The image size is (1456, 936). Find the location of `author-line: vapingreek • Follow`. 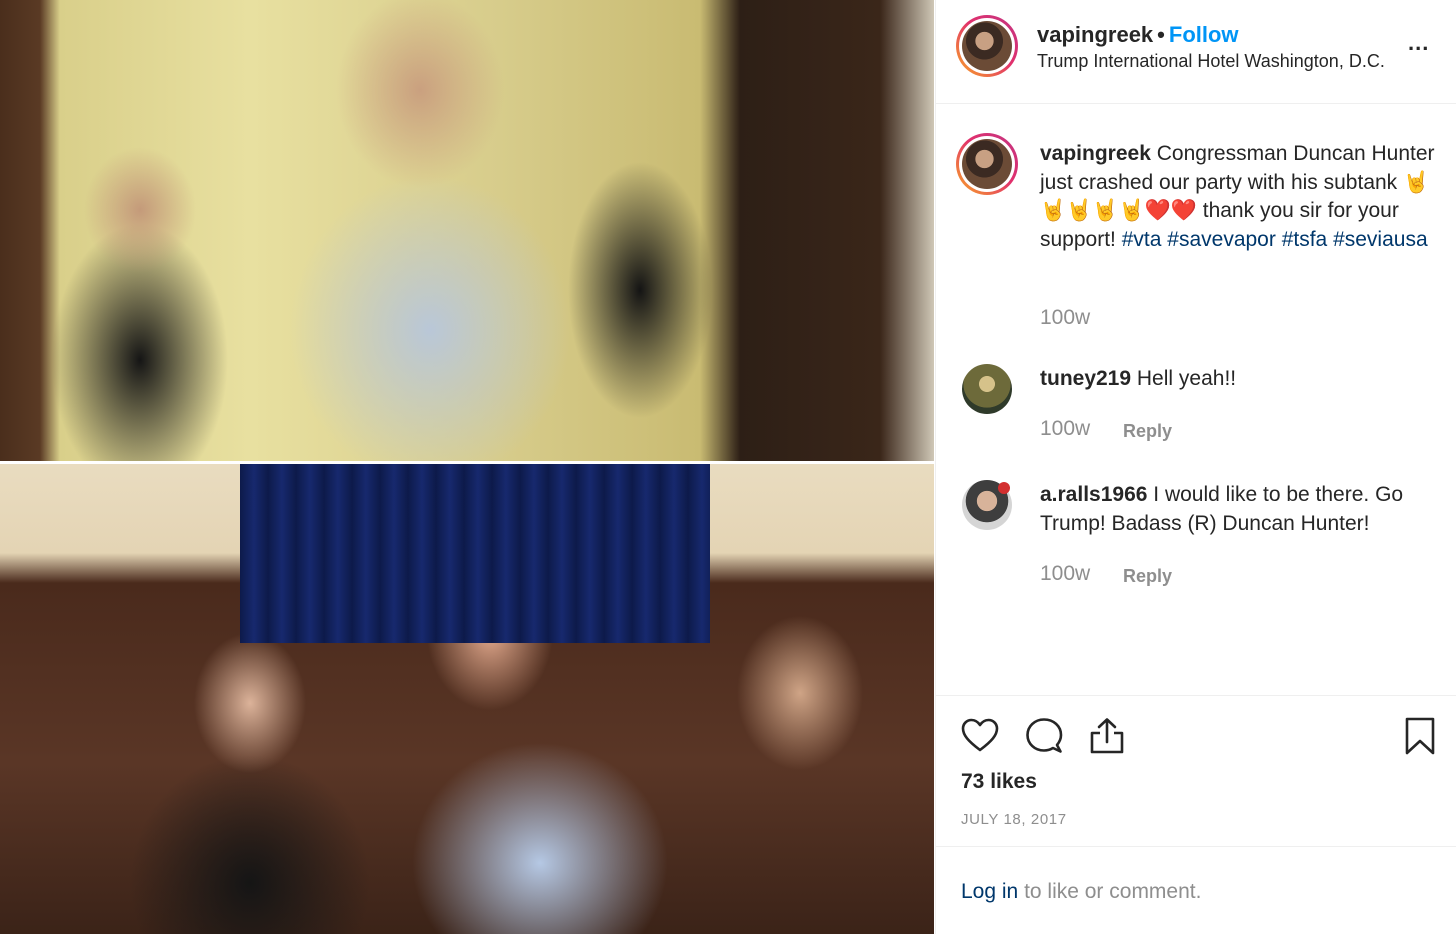

author-line: vapingreek • Follow is located at coordinates (1138, 35).